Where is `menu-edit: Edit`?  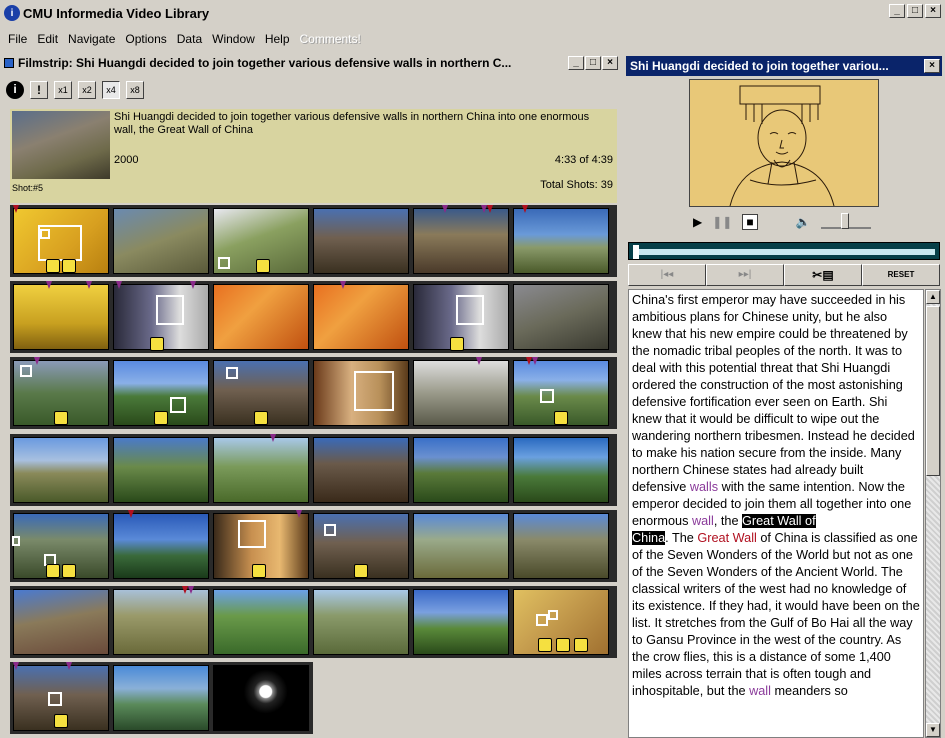 menu-edit: Edit is located at coordinates (47, 39).